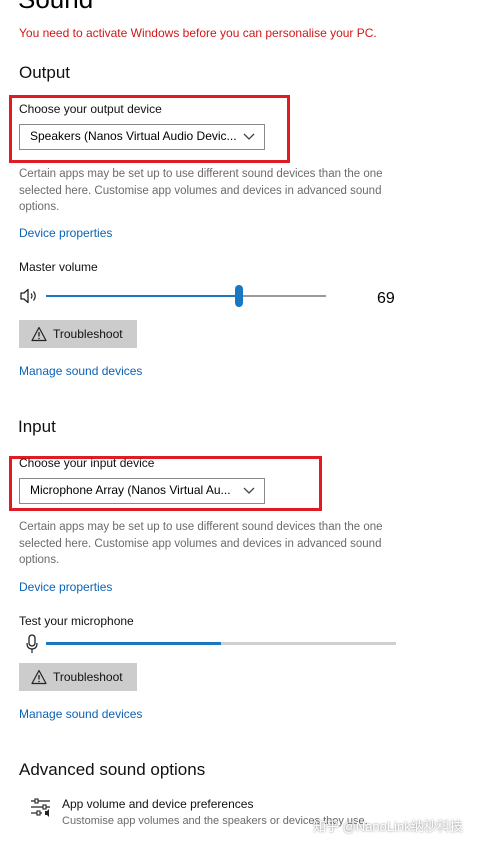  What do you see at coordinates (142, 296) in the screenshot?
I see `master-volume-fill` at bounding box center [142, 296].